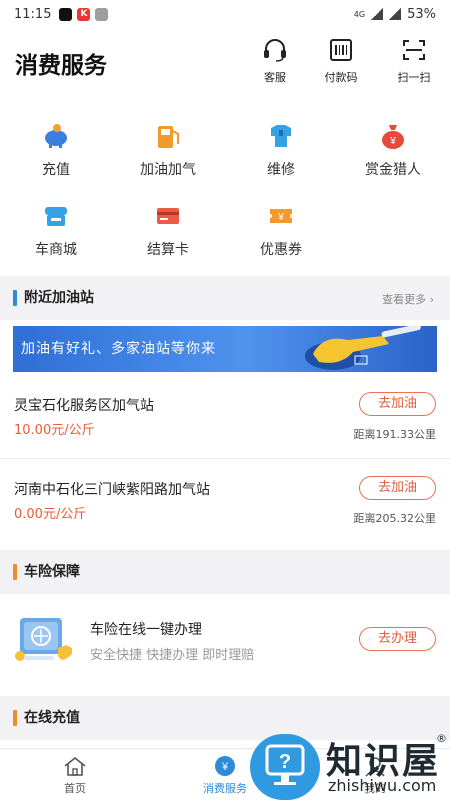 This screenshot has width=450, height=800. What do you see at coordinates (66, 14) in the screenshot?
I see `tiktok-app-icon` at bounding box center [66, 14].